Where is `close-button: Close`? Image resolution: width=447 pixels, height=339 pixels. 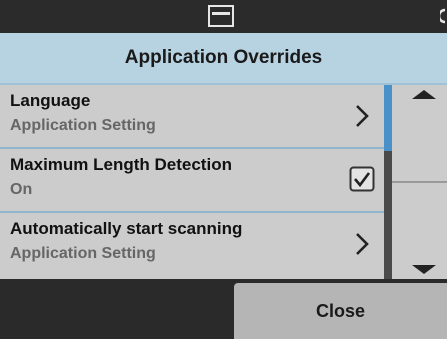 close-button: Close is located at coordinates (340, 311).